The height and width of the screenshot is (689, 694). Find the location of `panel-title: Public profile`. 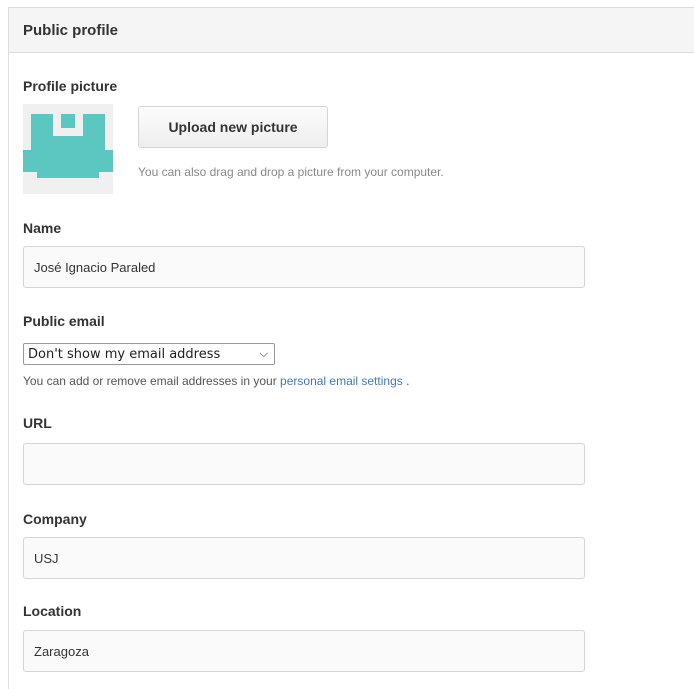

panel-title: Public profile is located at coordinates (351, 30).